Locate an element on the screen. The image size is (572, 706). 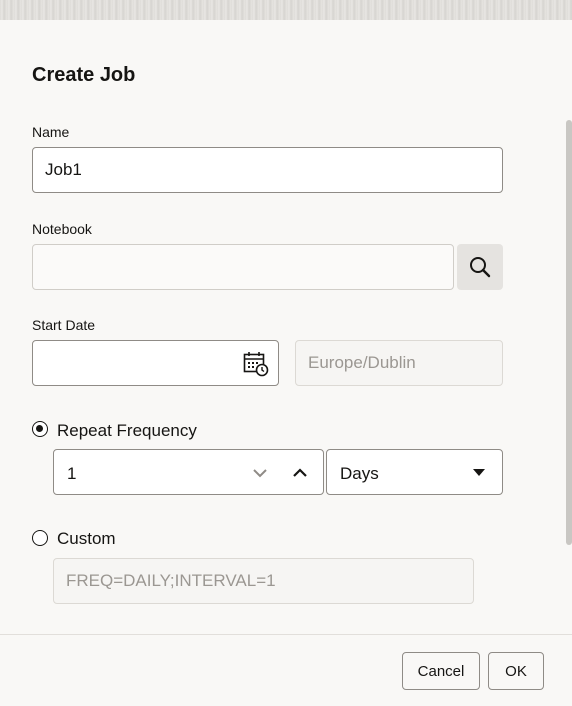
search-icon is located at coordinates (480, 267).